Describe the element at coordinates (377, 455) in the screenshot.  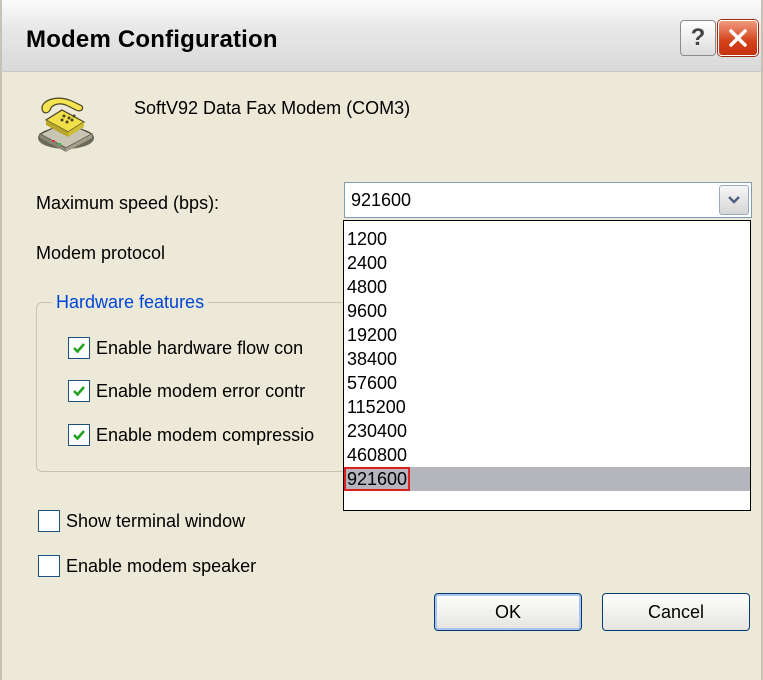
I see `speed-option-label: 460800` at that location.